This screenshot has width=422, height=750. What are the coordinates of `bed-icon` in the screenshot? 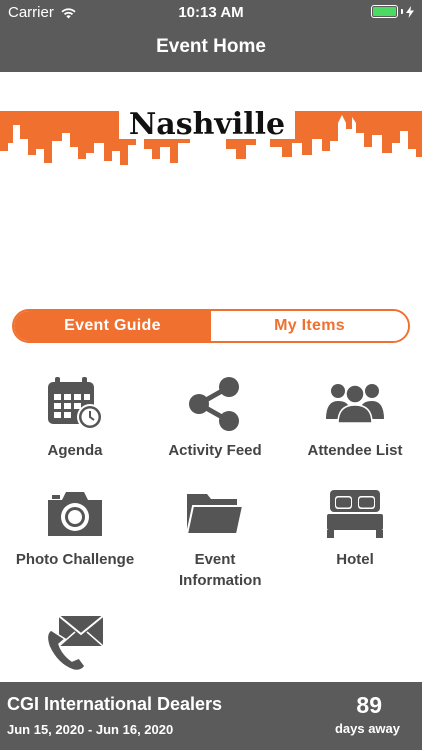 It's located at (355, 514).